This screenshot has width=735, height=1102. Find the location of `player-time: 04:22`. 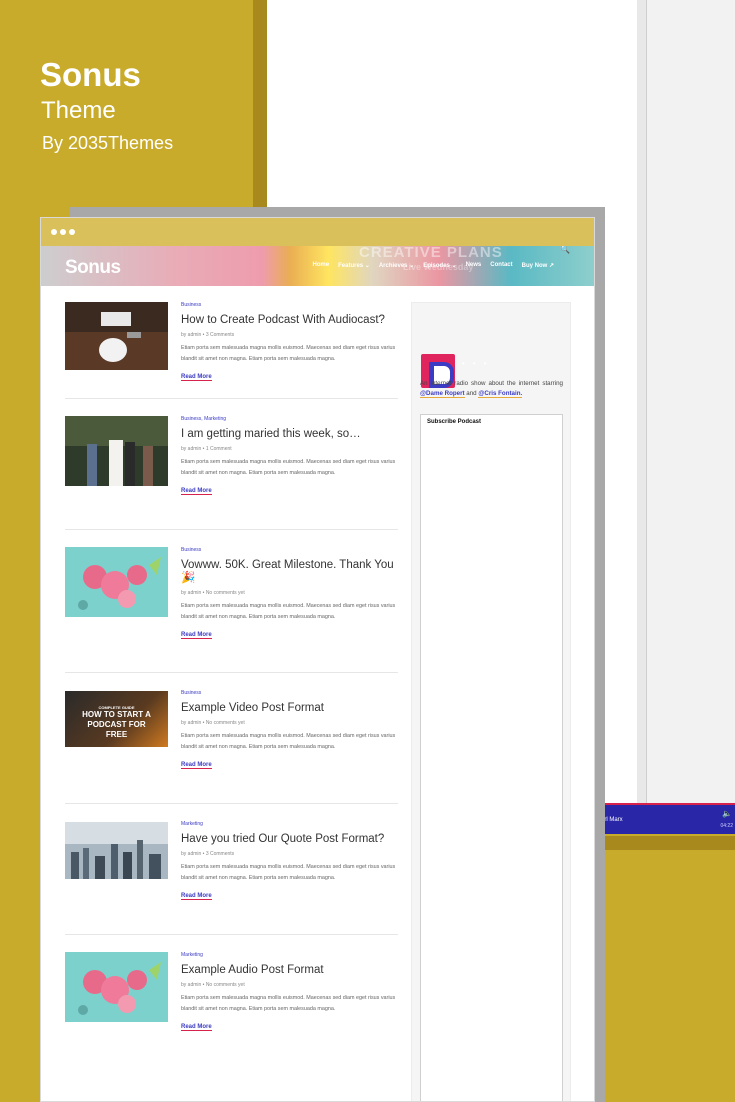

player-time: 04:22 is located at coordinates (726, 826).